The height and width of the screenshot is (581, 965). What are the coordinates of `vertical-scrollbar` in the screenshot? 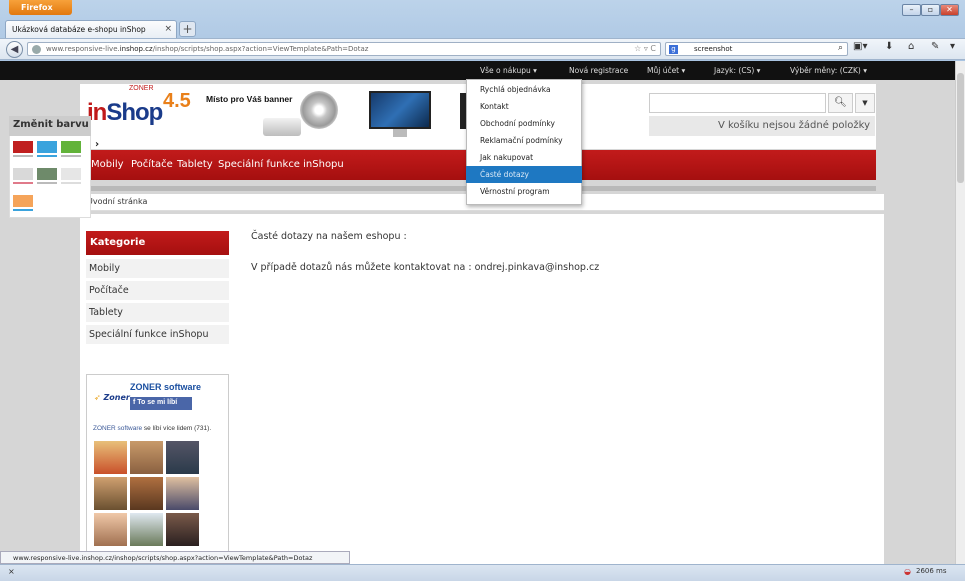 It's located at (960, 315).